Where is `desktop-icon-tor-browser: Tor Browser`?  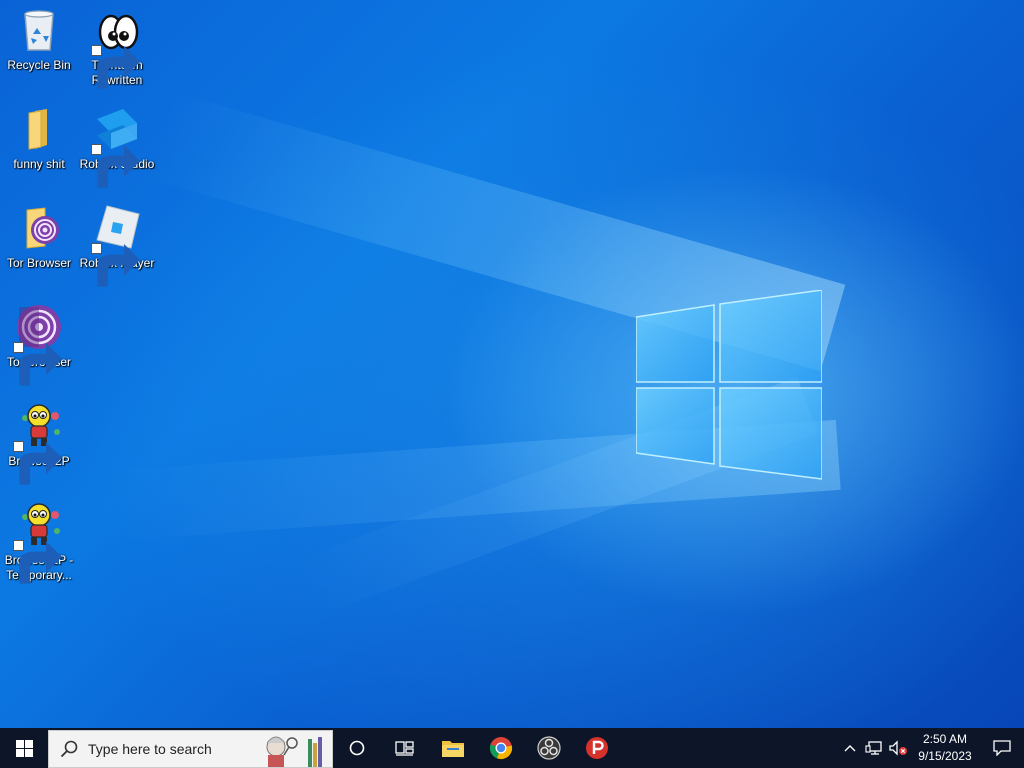
desktop-icon-tor-browser: Tor Browser is located at coordinates (39, 344).